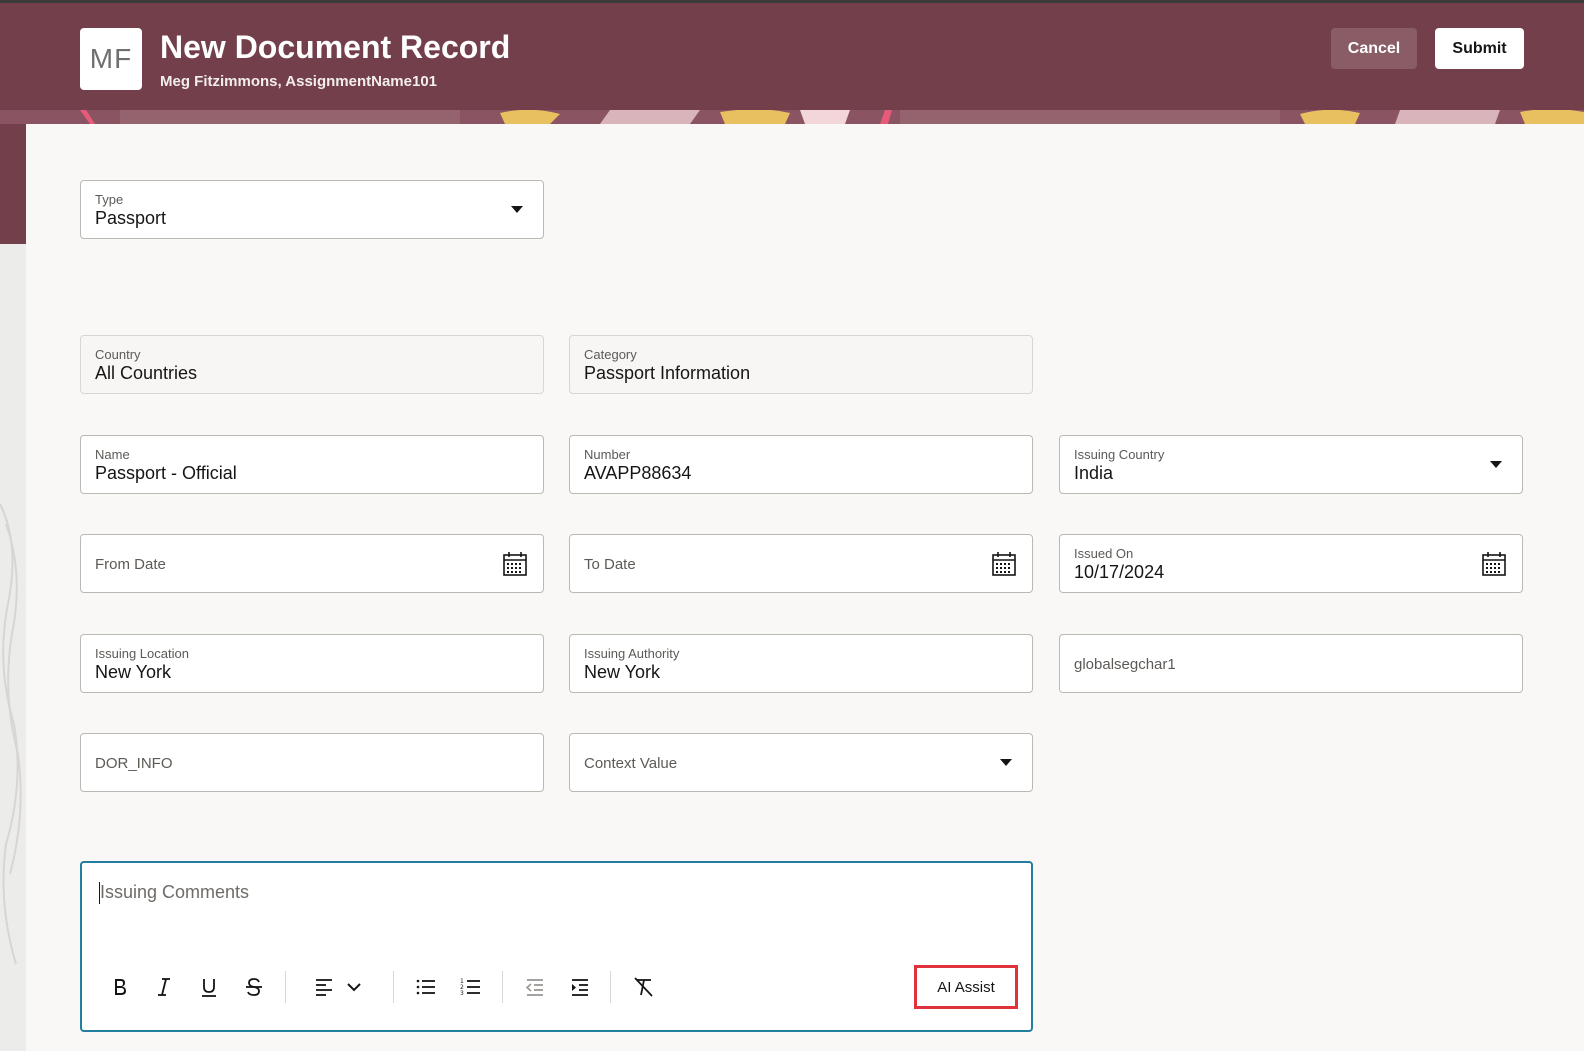  Describe the element at coordinates (109, 199) in the screenshot. I see `type-label: Type` at that location.